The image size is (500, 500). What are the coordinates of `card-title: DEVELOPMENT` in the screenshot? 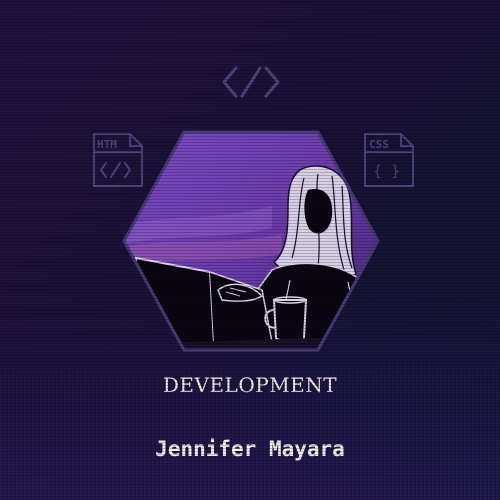 It's located at (250, 385).